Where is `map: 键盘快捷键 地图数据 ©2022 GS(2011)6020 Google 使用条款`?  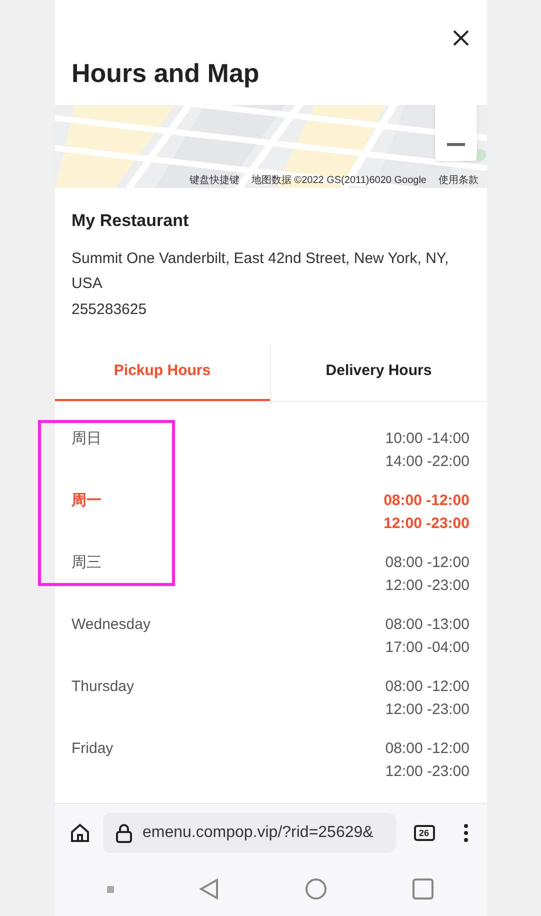 map: 键盘快捷键 地图数据 ©2022 GS(2011)6020 Google 使用条款 is located at coordinates (270, 146).